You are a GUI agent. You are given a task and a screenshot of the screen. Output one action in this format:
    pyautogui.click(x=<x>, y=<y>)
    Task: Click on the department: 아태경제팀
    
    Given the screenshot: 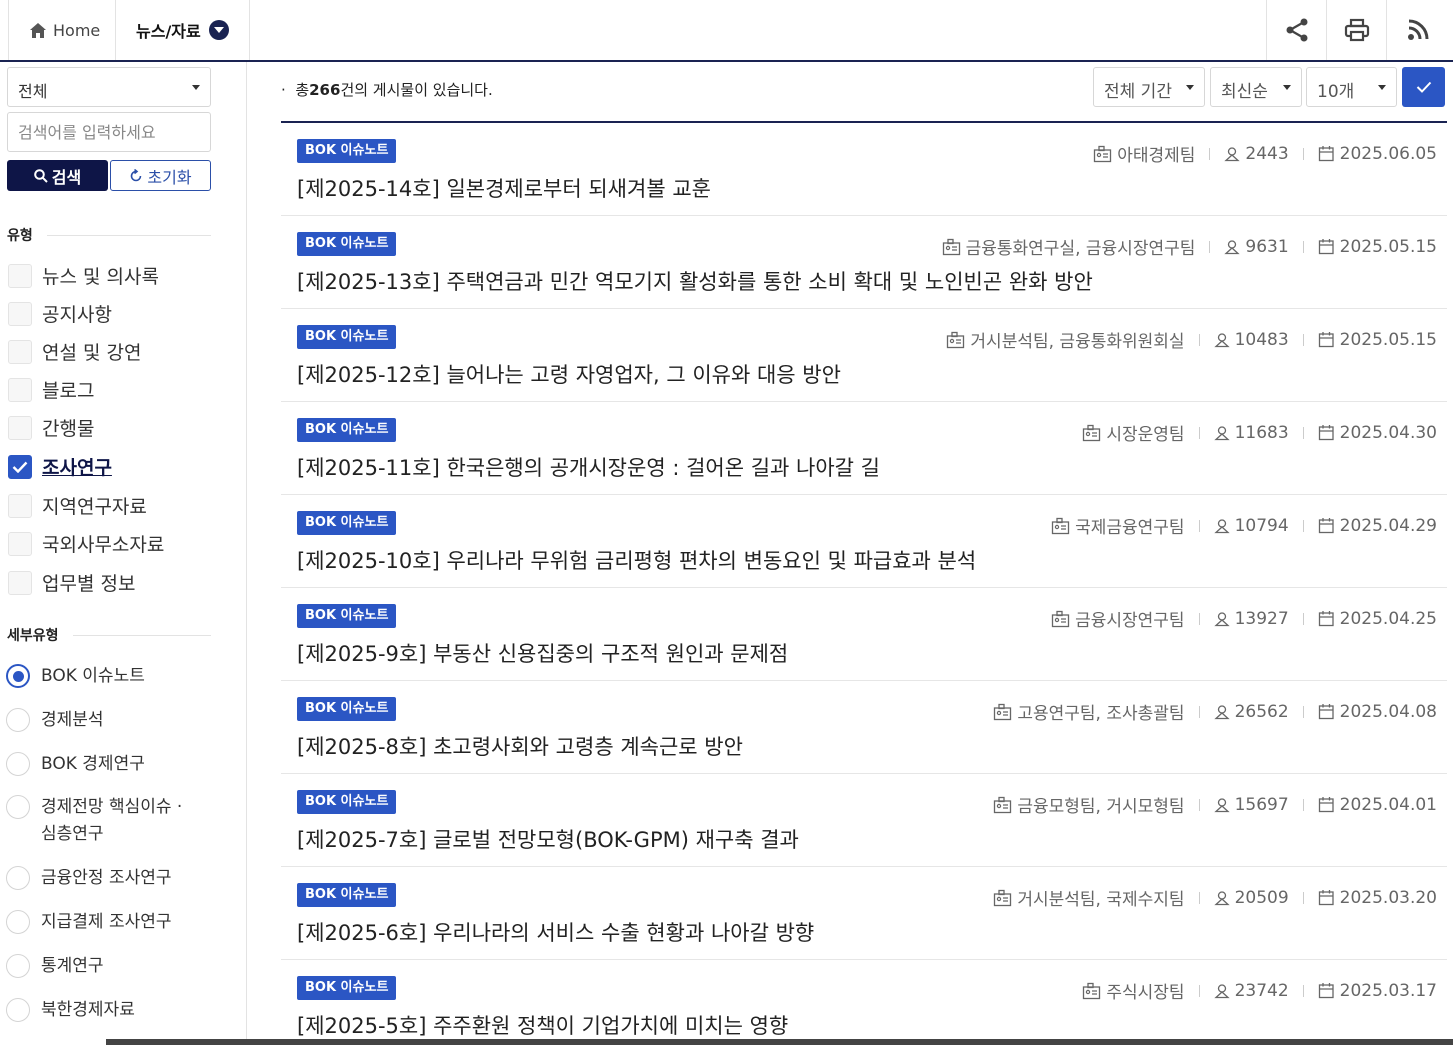 What is the action you would take?
    pyautogui.click(x=1144, y=153)
    